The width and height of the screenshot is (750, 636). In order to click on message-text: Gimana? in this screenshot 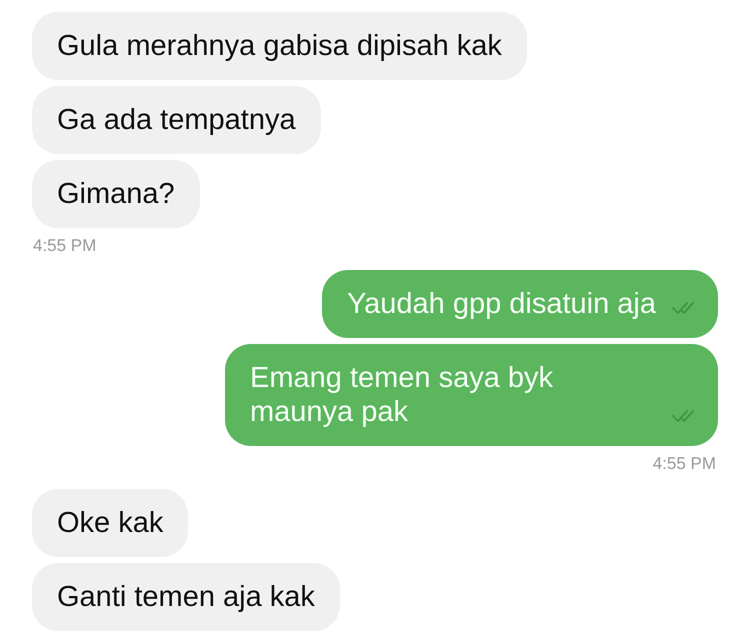, I will do `click(116, 194)`.